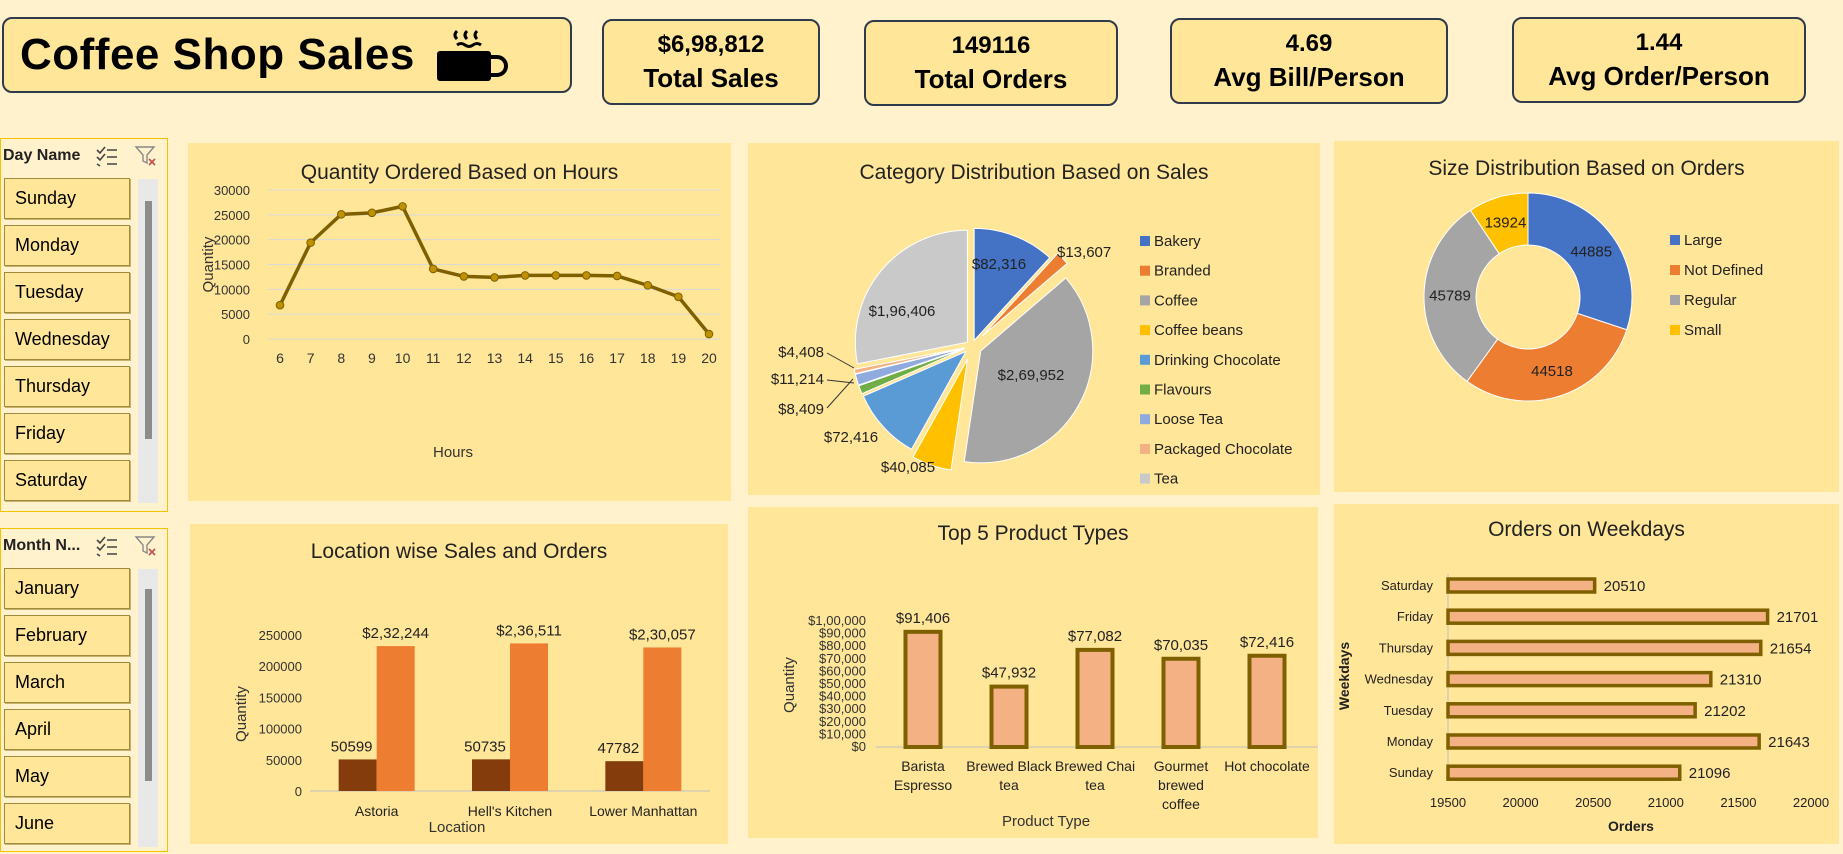 This screenshot has height=854, width=1843. What do you see at coordinates (1415, 616) in the screenshot?
I see `y-tick-label: Friday` at bounding box center [1415, 616].